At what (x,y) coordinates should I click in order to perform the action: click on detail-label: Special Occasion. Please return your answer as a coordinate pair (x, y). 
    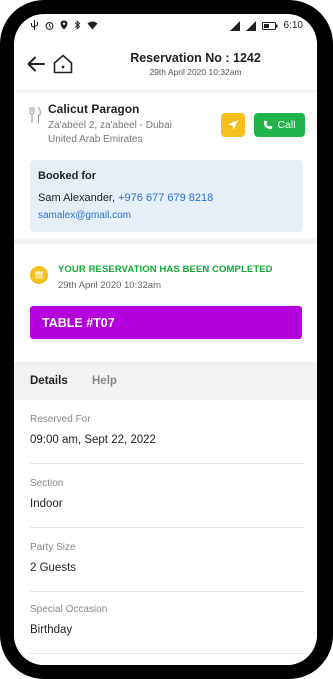
    Looking at the image, I should click on (69, 609).